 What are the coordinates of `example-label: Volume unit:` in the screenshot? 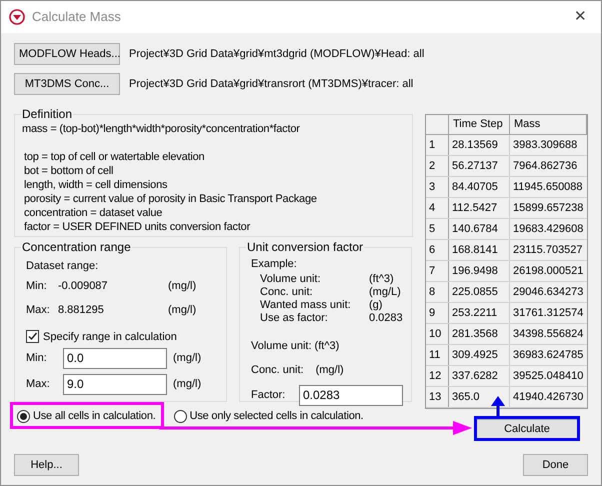 It's located at (291, 279).